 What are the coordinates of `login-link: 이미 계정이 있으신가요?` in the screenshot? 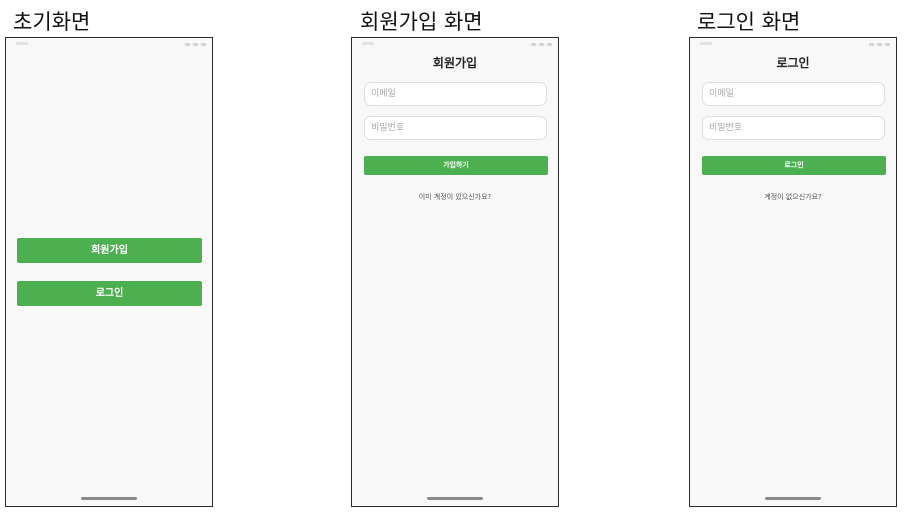 It's located at (455, 197).